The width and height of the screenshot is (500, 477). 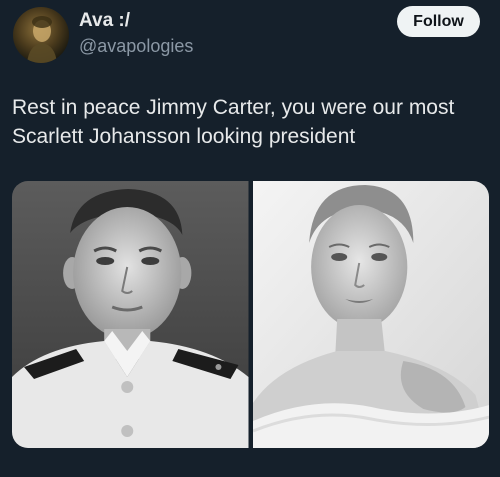 I want to click on handle: @avapologies, so click(x=136, y=46).